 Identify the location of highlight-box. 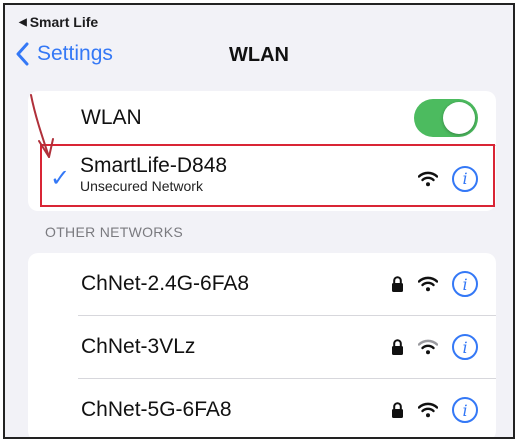
(267, 175).